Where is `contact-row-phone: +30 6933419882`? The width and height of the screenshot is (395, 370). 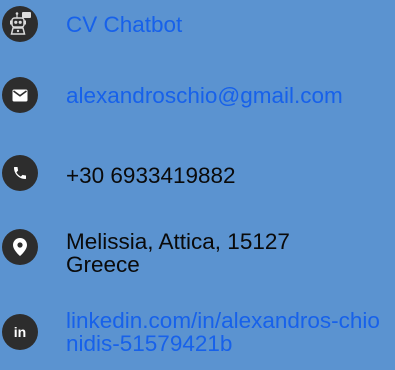 contact-row-phone: +30 6933419882 is located at coordinates (197, 172).